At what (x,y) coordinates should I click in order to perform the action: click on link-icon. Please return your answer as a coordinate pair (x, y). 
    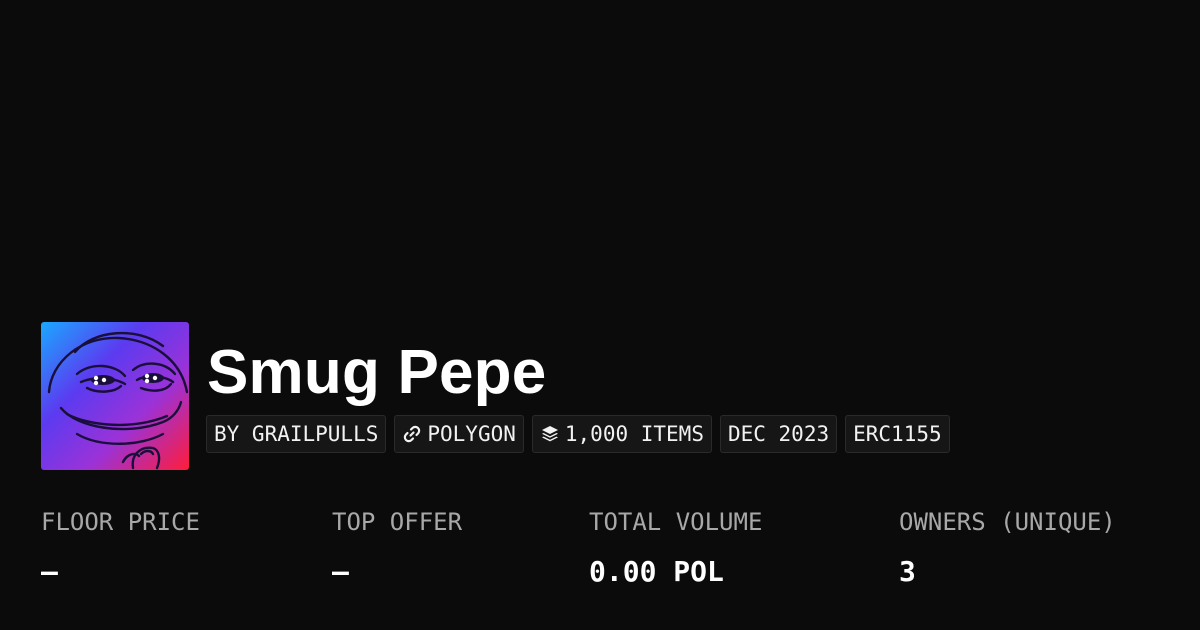
    Looking at the image, I should click on (412, 434).